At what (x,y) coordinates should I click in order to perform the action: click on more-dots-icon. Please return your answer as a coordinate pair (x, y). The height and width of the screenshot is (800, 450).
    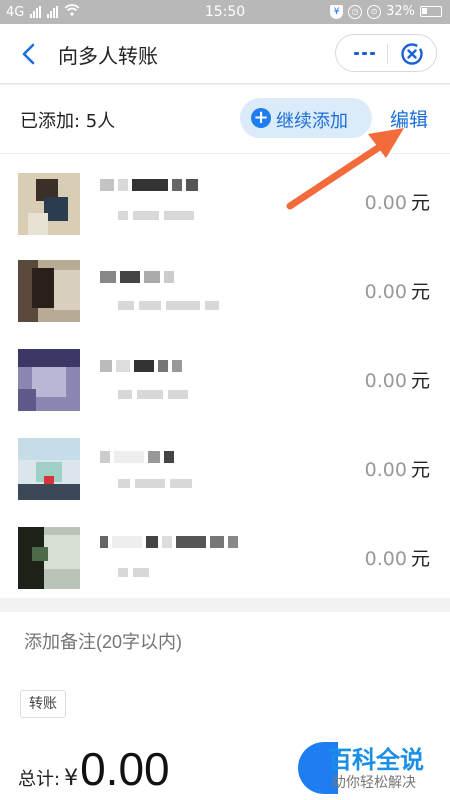
    Looking at the image, I should click on (364, 53).